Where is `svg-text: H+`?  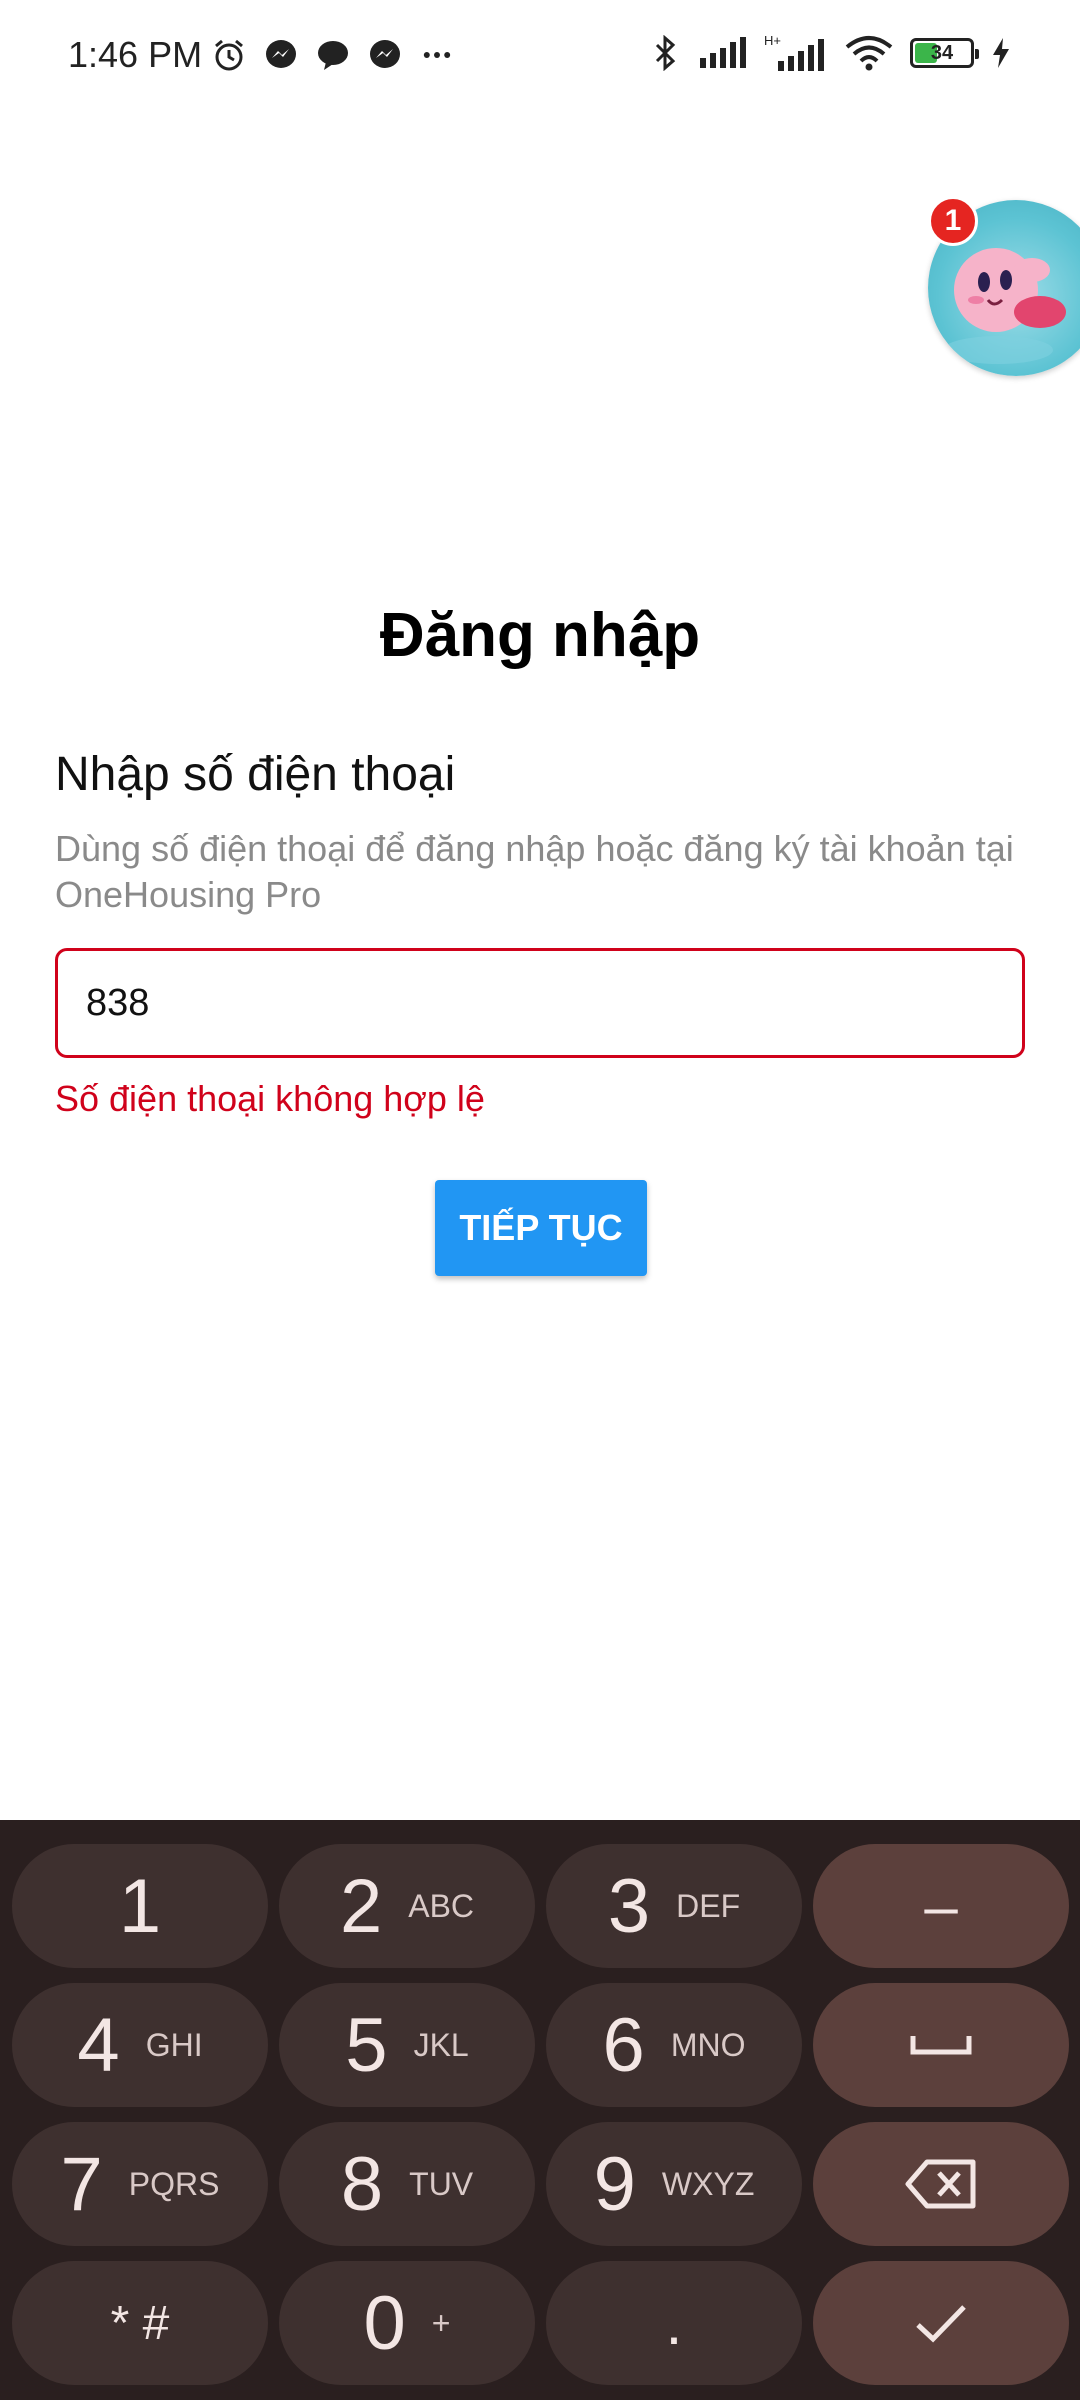
svg-text: H+ is located at coordinates (772, 40).